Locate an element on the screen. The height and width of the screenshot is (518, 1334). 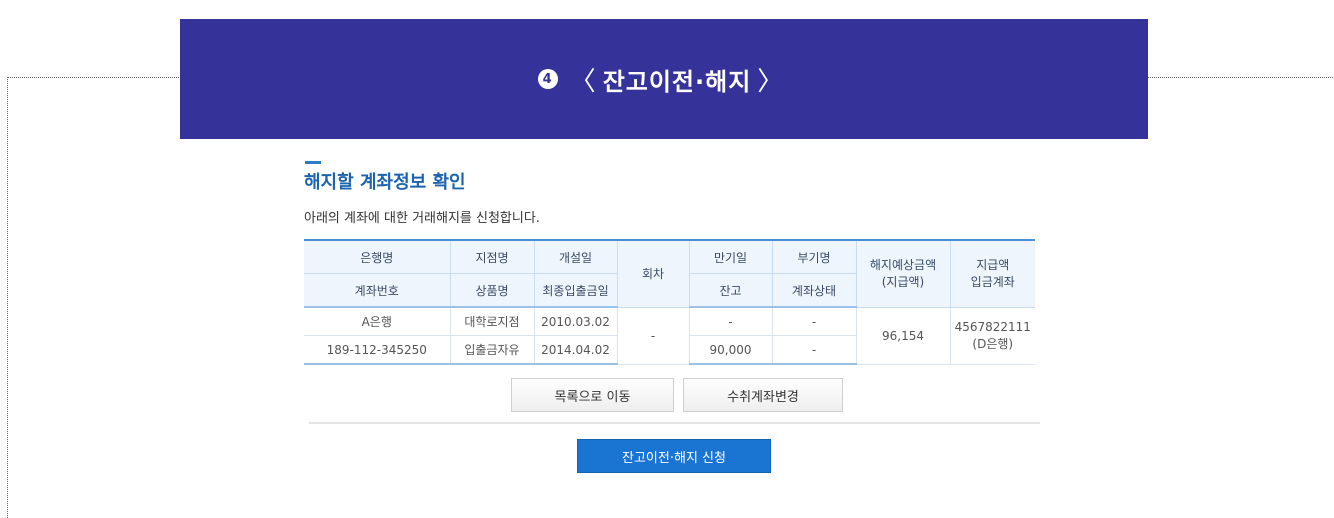
cell-maturity: - is located at coordinates (730, 321).